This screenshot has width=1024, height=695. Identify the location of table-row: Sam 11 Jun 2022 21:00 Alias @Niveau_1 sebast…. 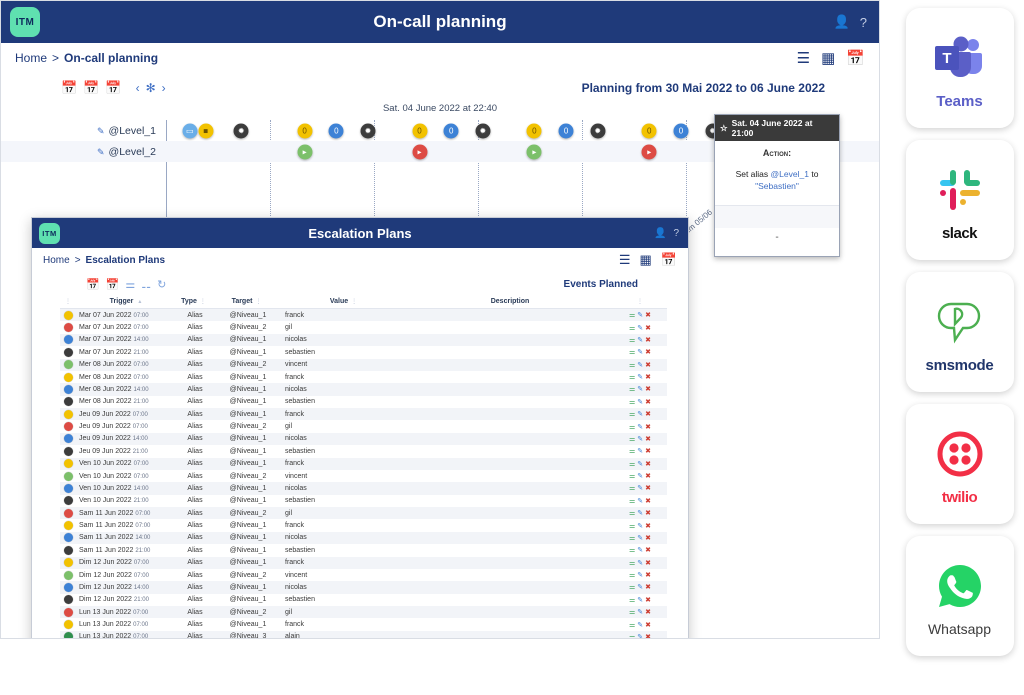
(363, 550).